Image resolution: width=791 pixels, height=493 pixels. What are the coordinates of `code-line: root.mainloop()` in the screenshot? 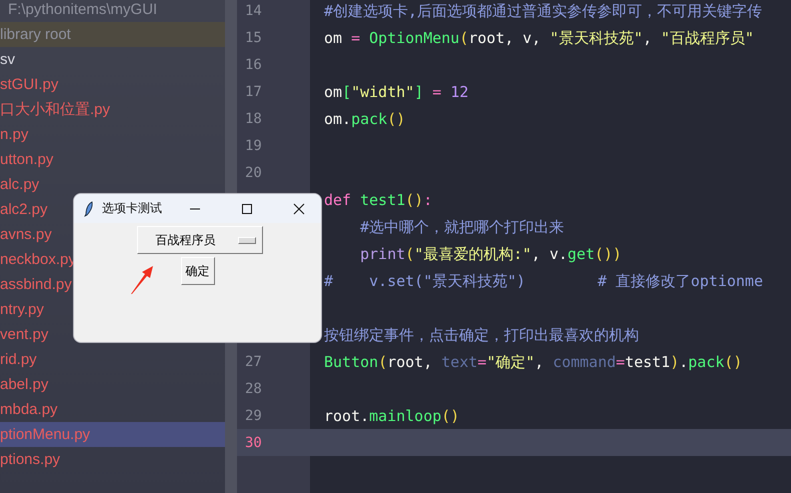 It's located at (392, 415).